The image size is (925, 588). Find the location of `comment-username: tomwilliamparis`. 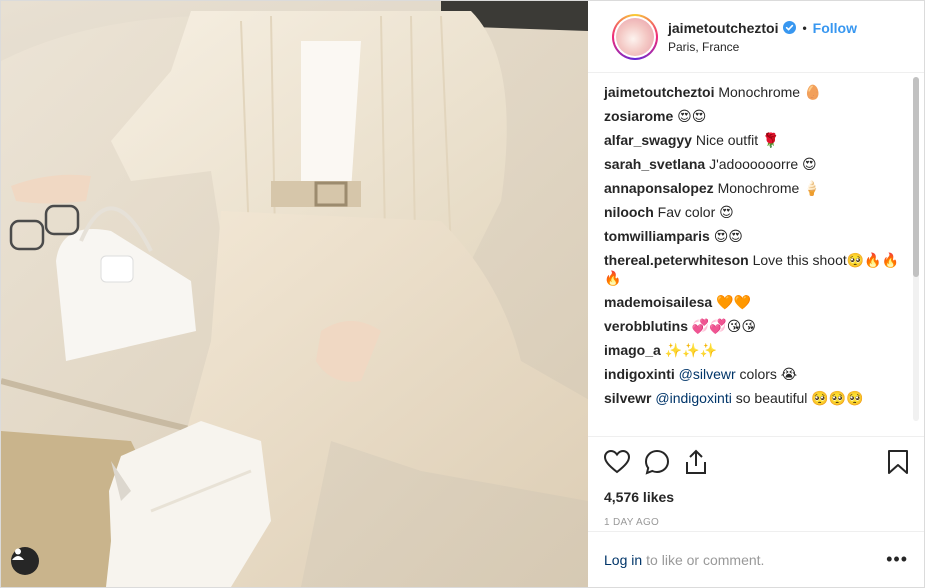

comment-username: tomwilliamparis is located at coordinates (657, 236).